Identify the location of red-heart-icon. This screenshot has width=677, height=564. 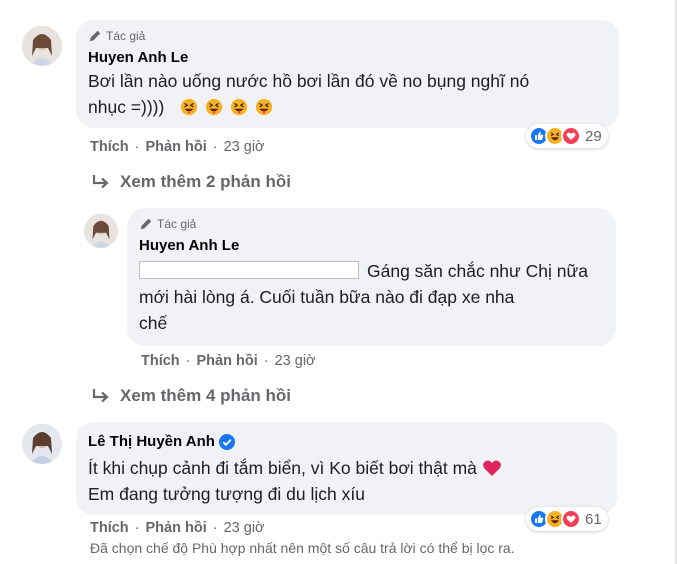
(491, 468).